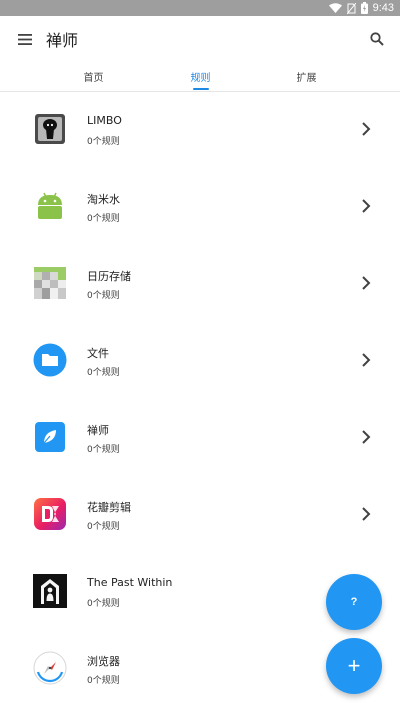 The height and width of the screenshot is (712, 400). I want to click on browser-icon, so click(50, 668).